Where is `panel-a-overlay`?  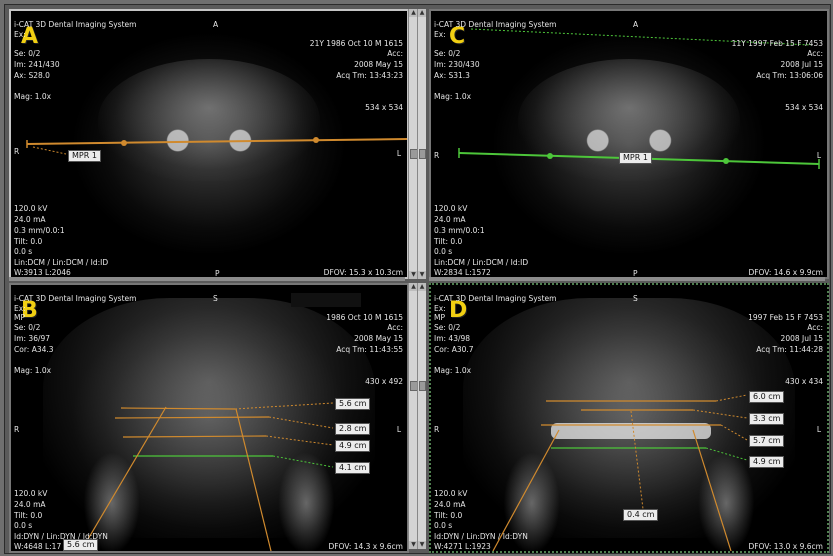
panel-a-overlay is located at coordinates (216, 146).